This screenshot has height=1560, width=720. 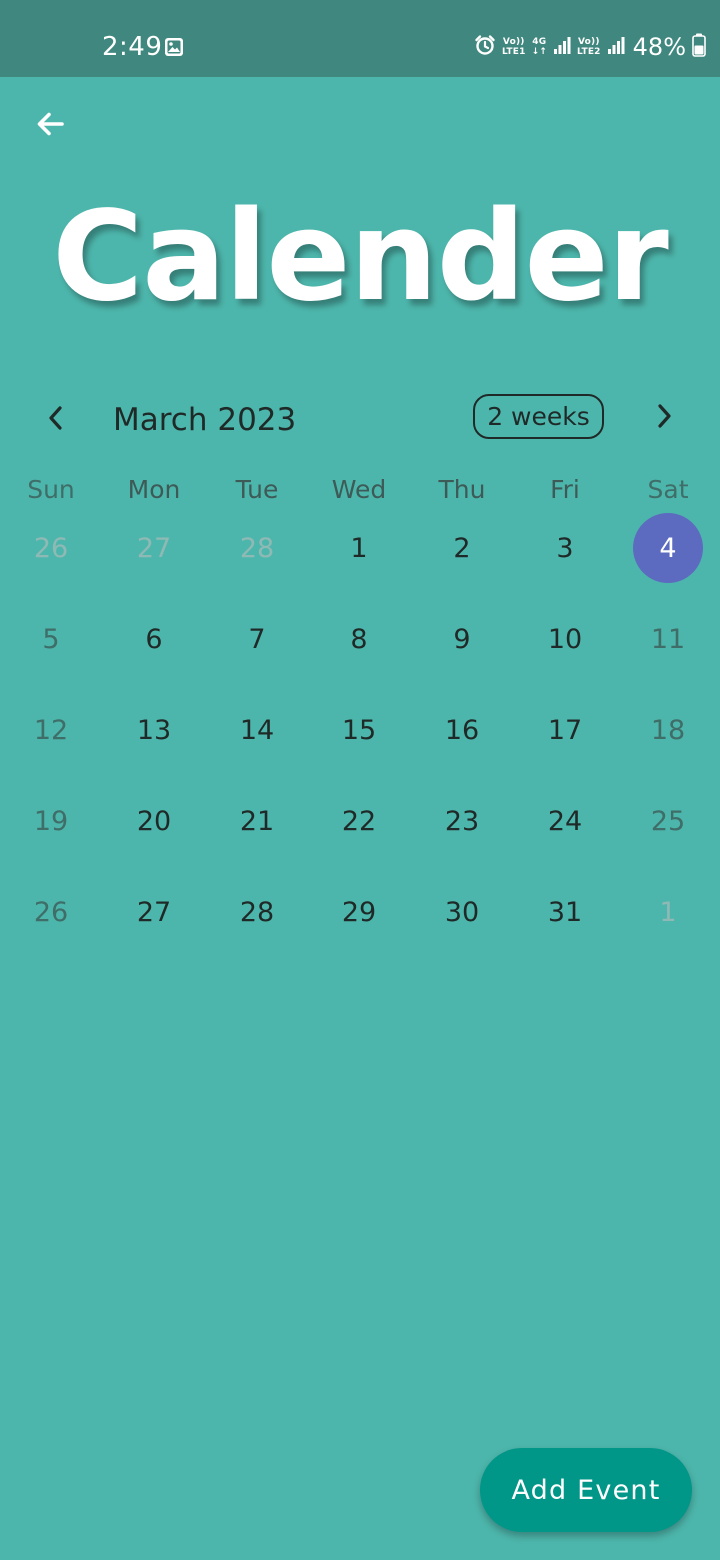 I want to click on image-notification-icon, so click(x=174, y=47).